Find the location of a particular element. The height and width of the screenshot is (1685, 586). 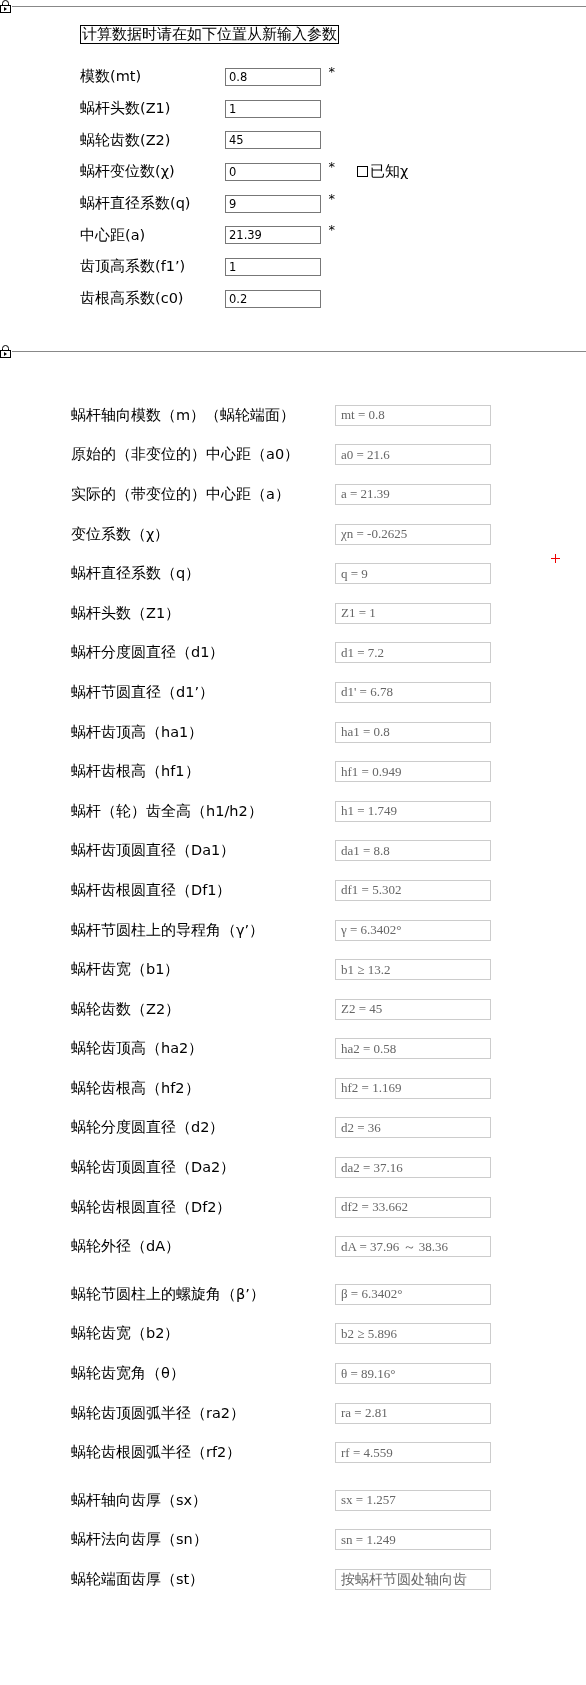

result-label: 原始的（非变位的）中心距（a0） is located at coordinates (186, 455).